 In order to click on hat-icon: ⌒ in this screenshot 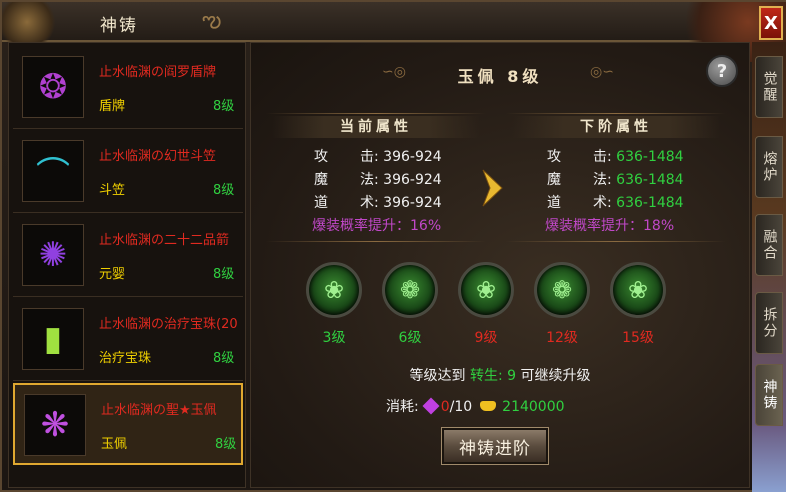, I will do `click(53, 171)`.